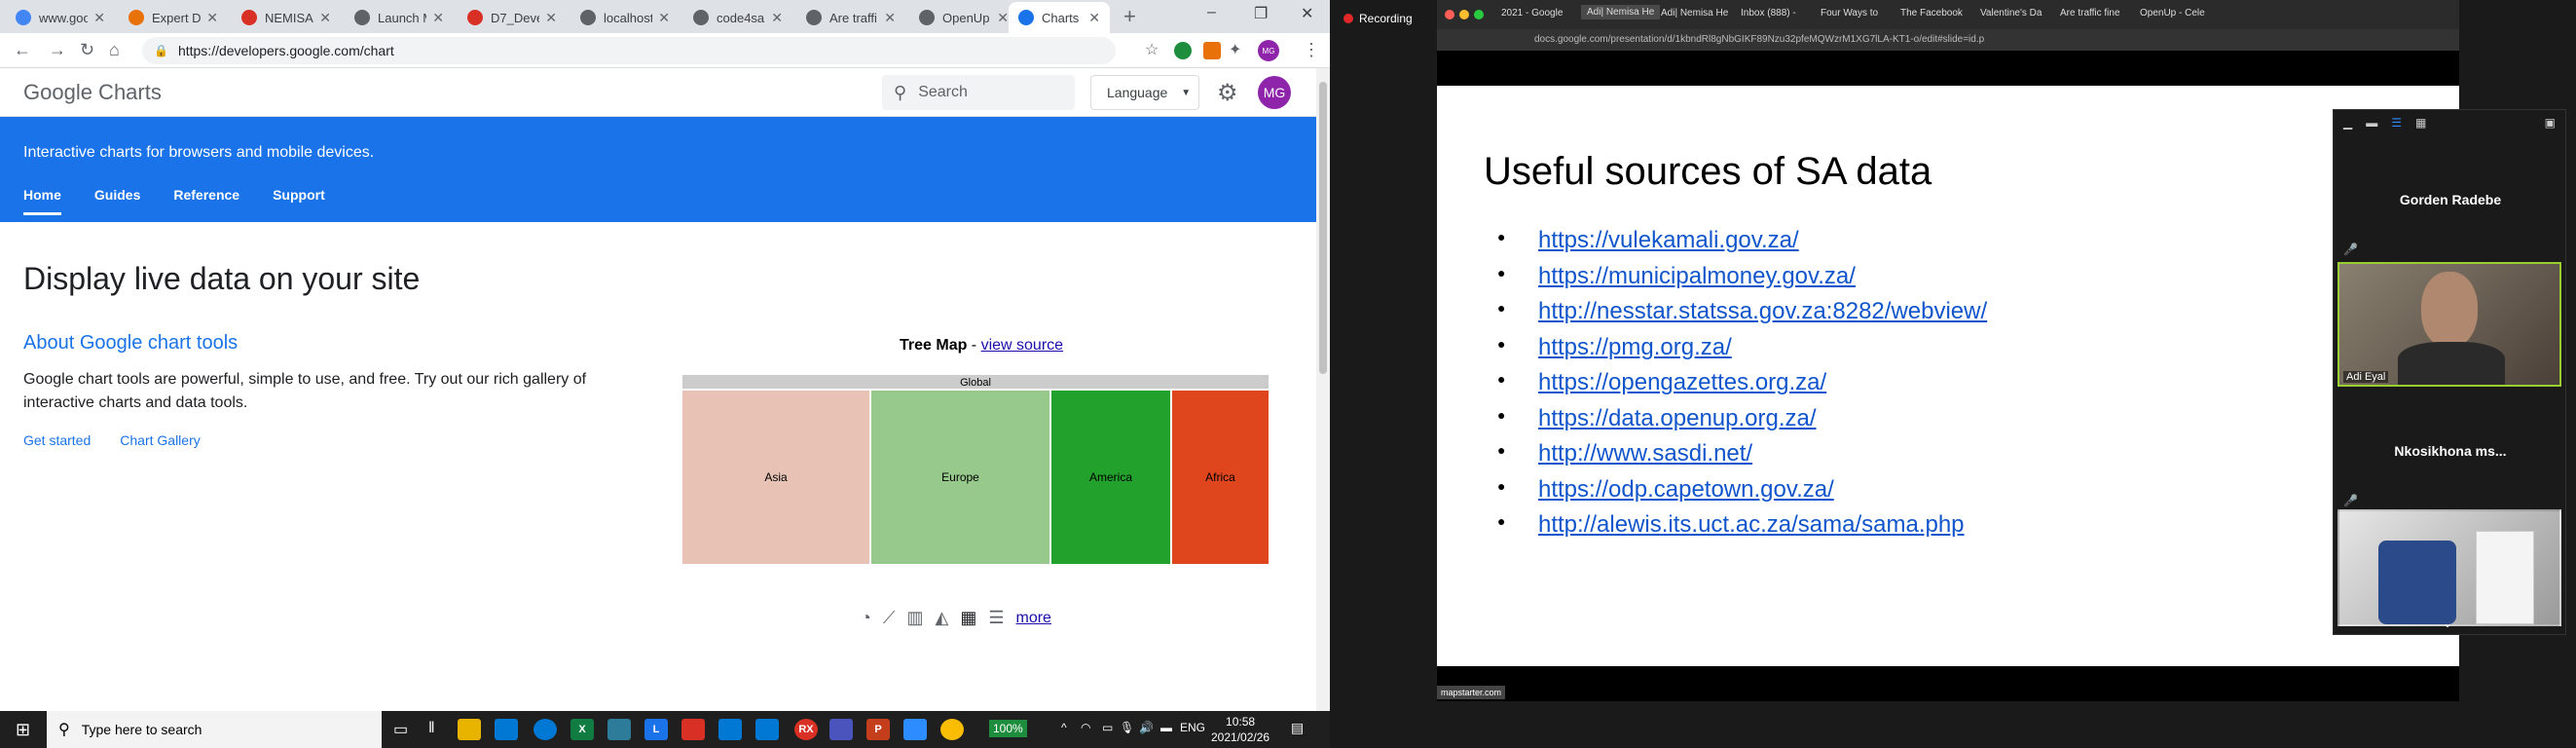 The width and height of the screenshot is (2576, 748). What do you see at coordinates (1059, 17) in the screenshot?
I see `browser-tab-active: Charts | ✕` at bounding box center [1059, 17].